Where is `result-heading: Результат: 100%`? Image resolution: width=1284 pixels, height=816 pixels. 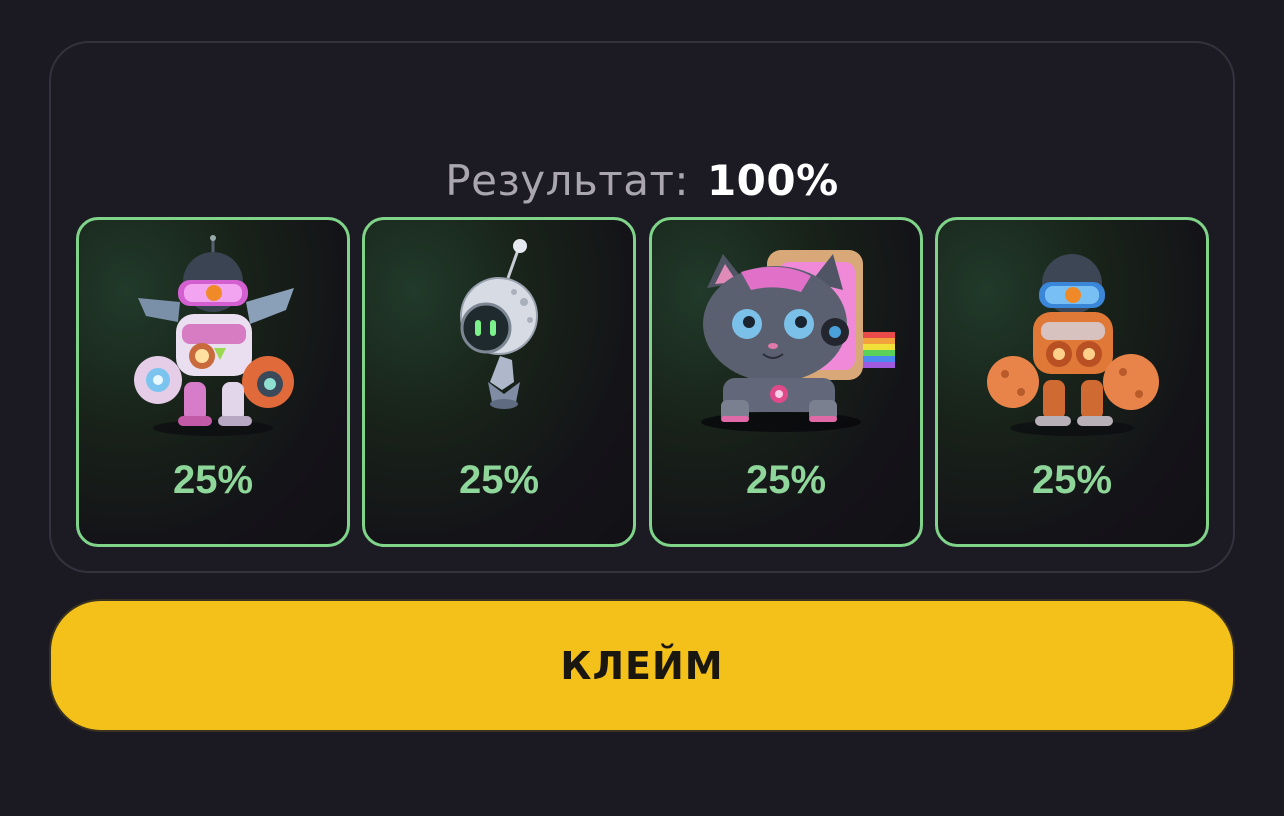
result-heading: Результат: 100% is located at coordinates (642, 181).